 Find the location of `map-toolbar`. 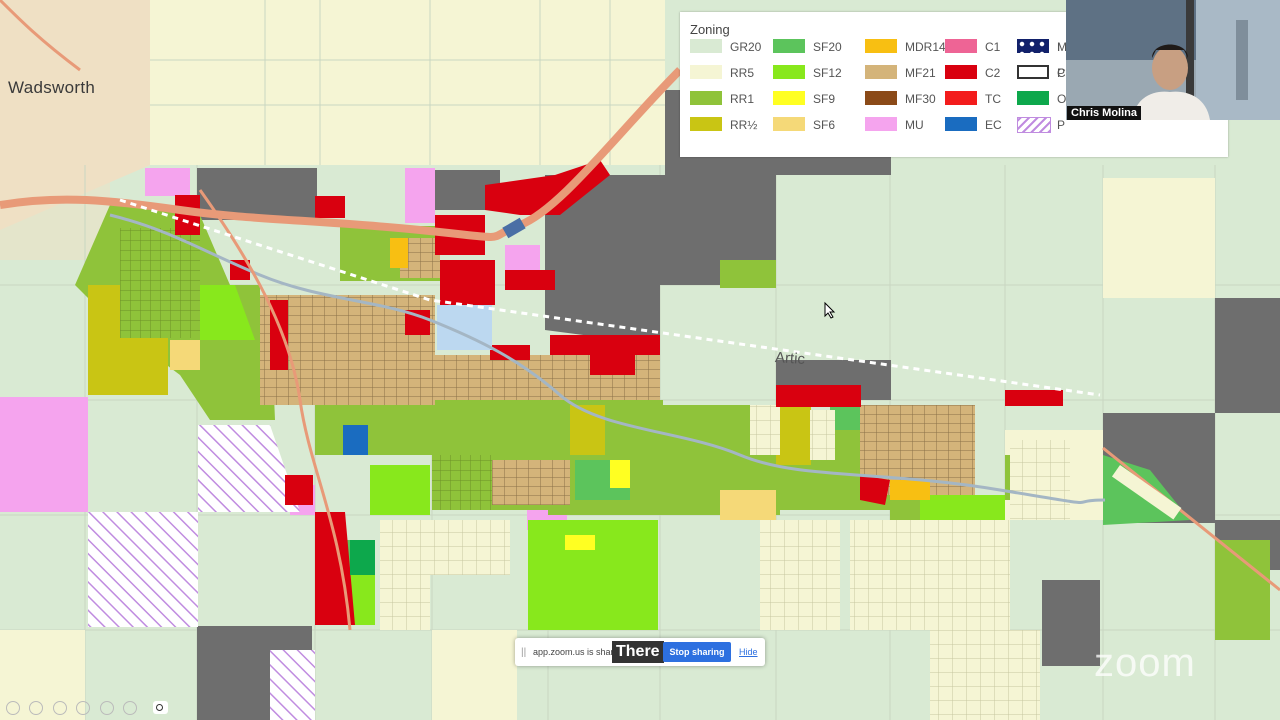

map-toolbar is located at coordinates (87, 707).